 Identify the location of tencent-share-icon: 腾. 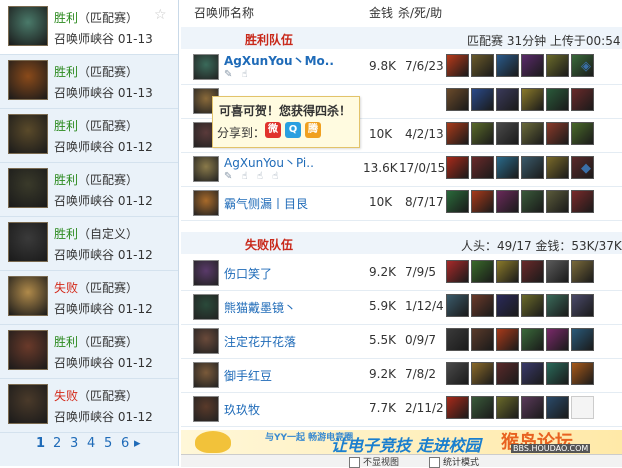
(313, 130).